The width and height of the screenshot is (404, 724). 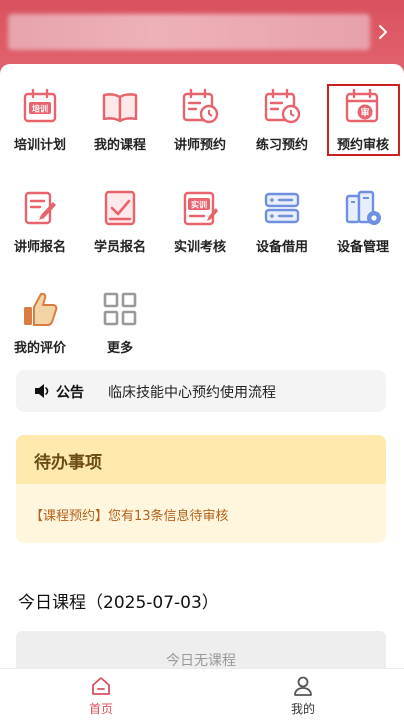 What do you see at coordinates (199, 205) in the screenshot?
I see `svg-text: 实训` at bounding box center [199, 205].